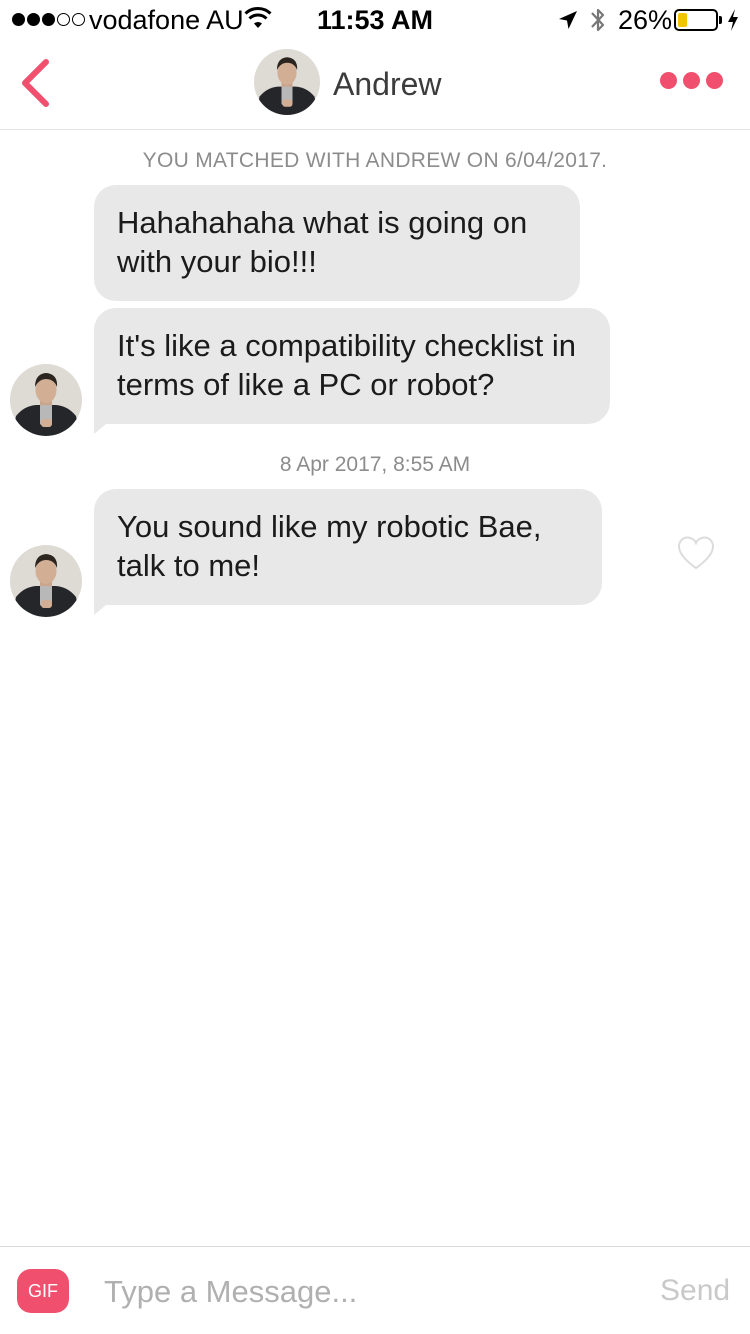 This screenshot has height=1334, width=750. Describe the element at coordinates (733, 20) in the screenshot. I see `charging-bolt-icon` at that location.